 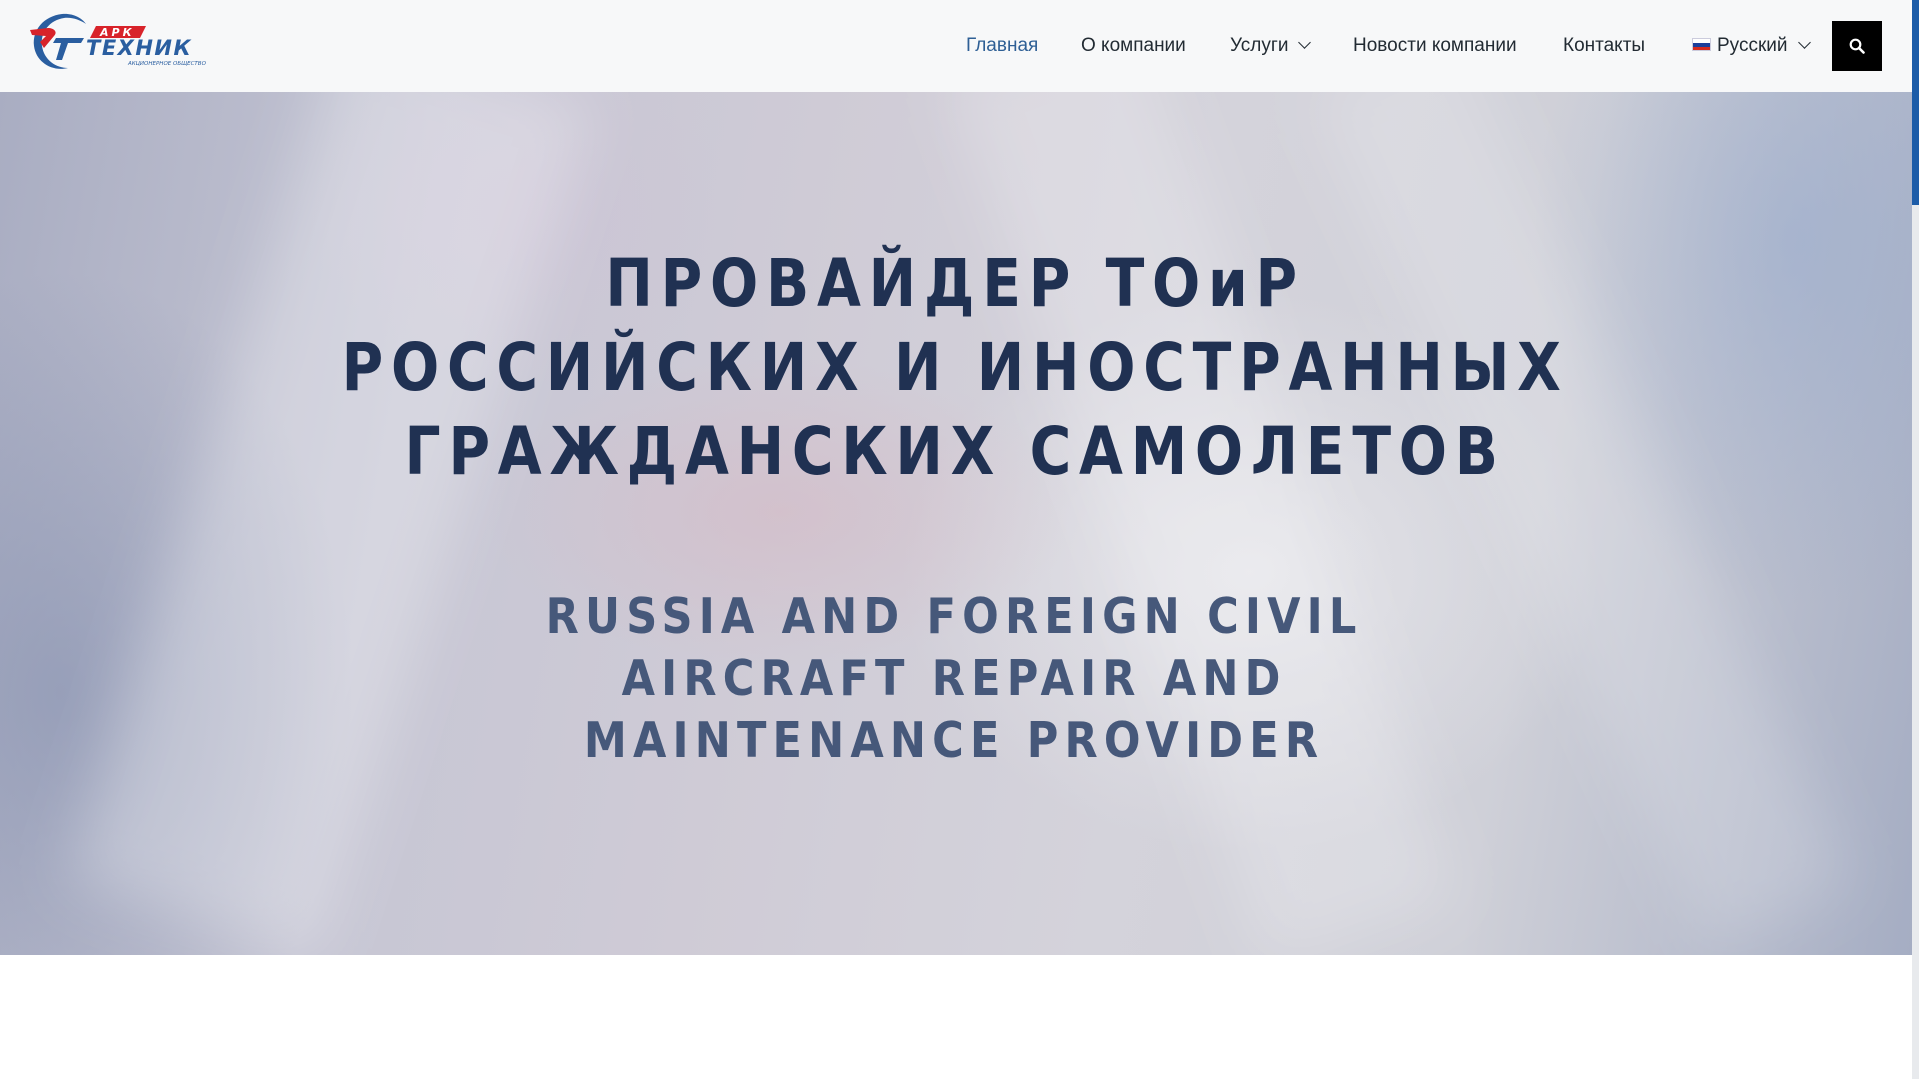 I want to click on nav-item-services: Услуги, so click(x=1271, y=46).